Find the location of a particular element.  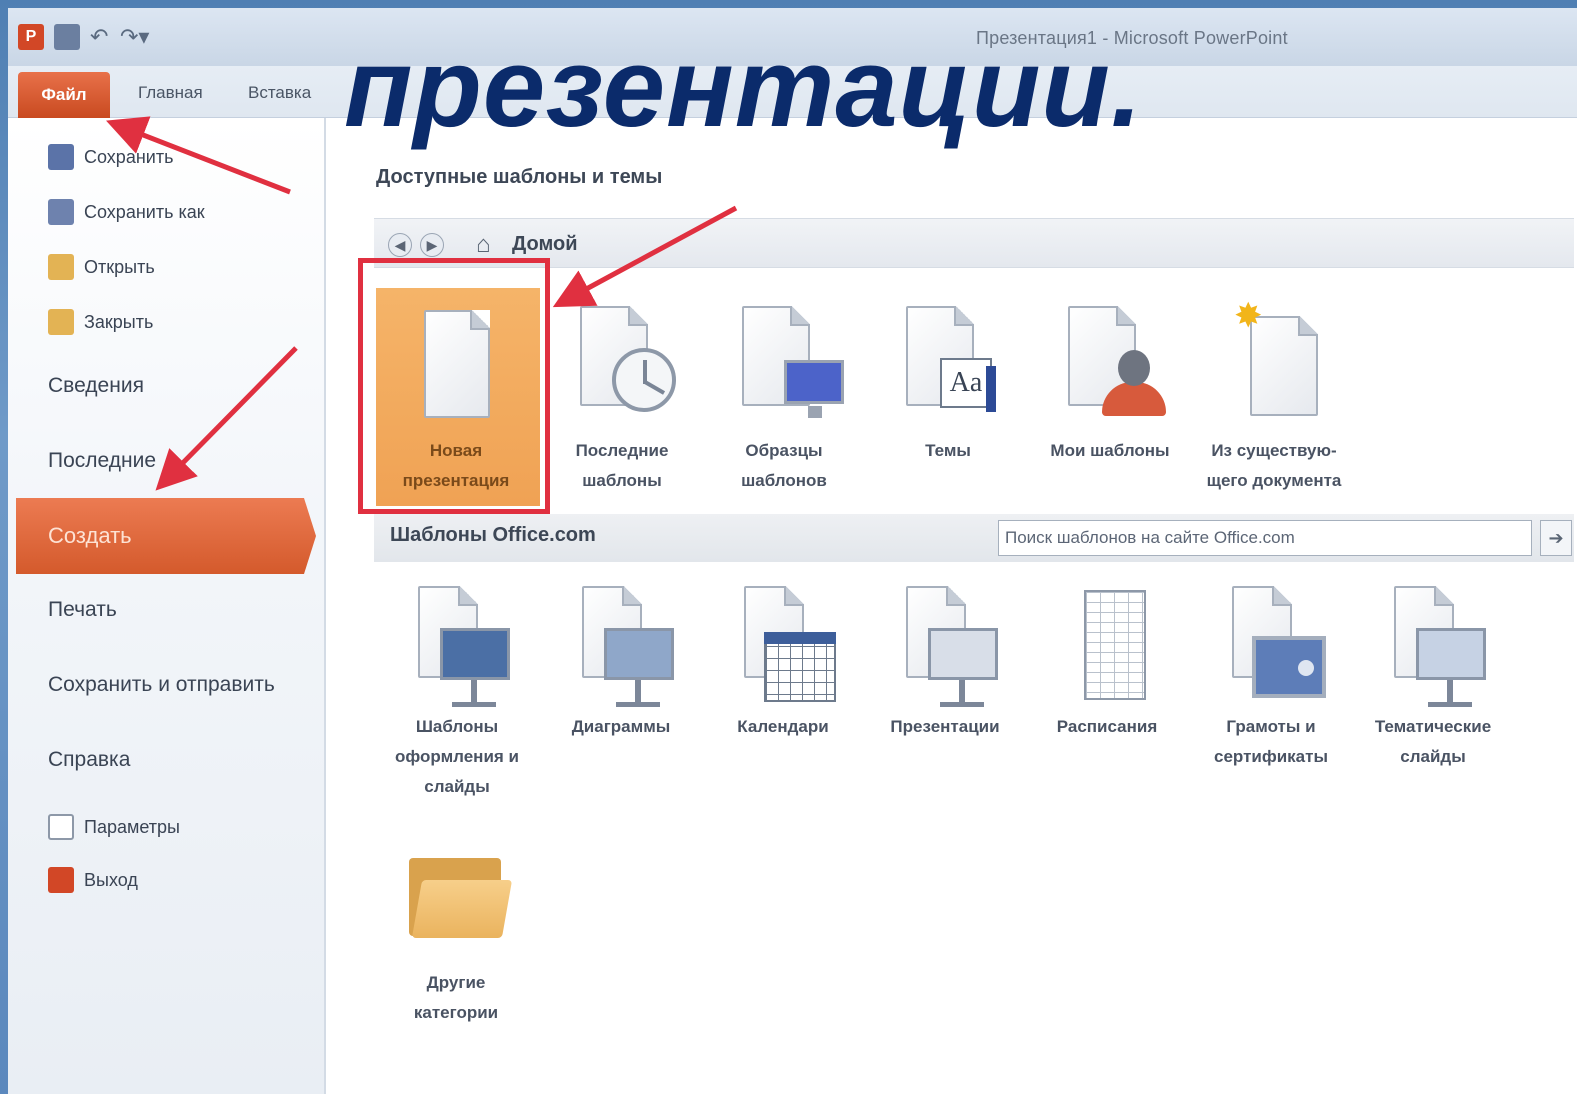

tile-label: щего документа is located at coordinates (1274, 480).